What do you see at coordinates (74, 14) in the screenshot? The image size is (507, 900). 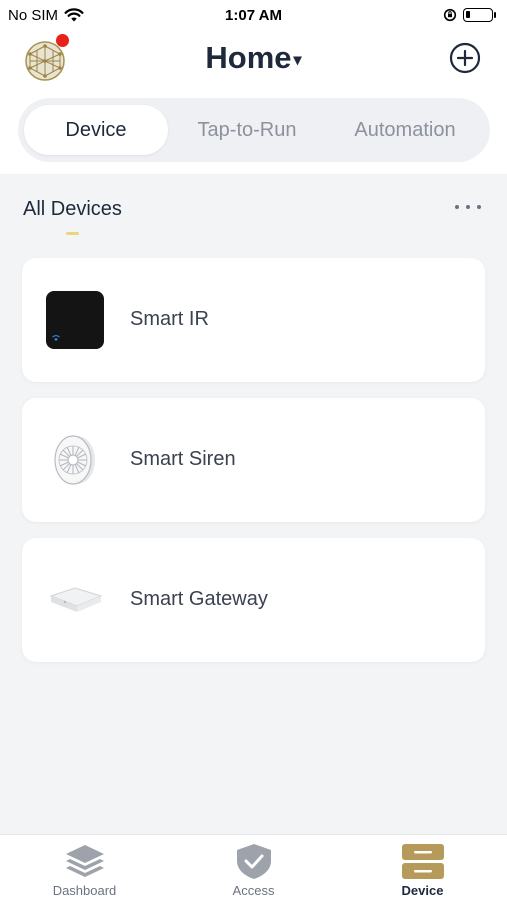 I see `wifi-icon` at bounding box center [74, 14].